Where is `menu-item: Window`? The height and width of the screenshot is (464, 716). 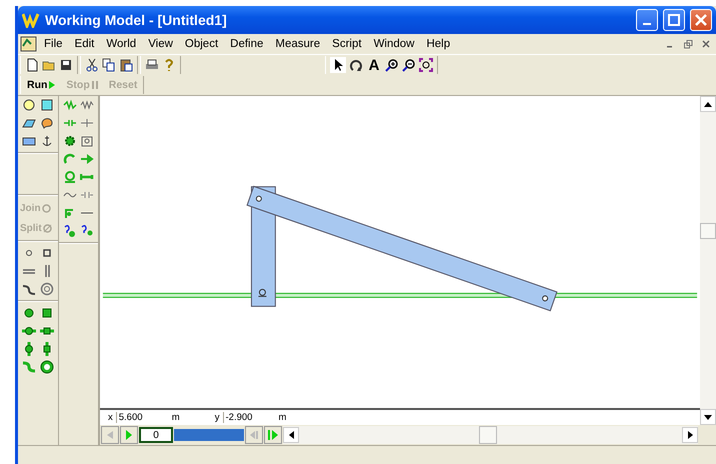
menu-item: Window is located at coordinates (394, 44).